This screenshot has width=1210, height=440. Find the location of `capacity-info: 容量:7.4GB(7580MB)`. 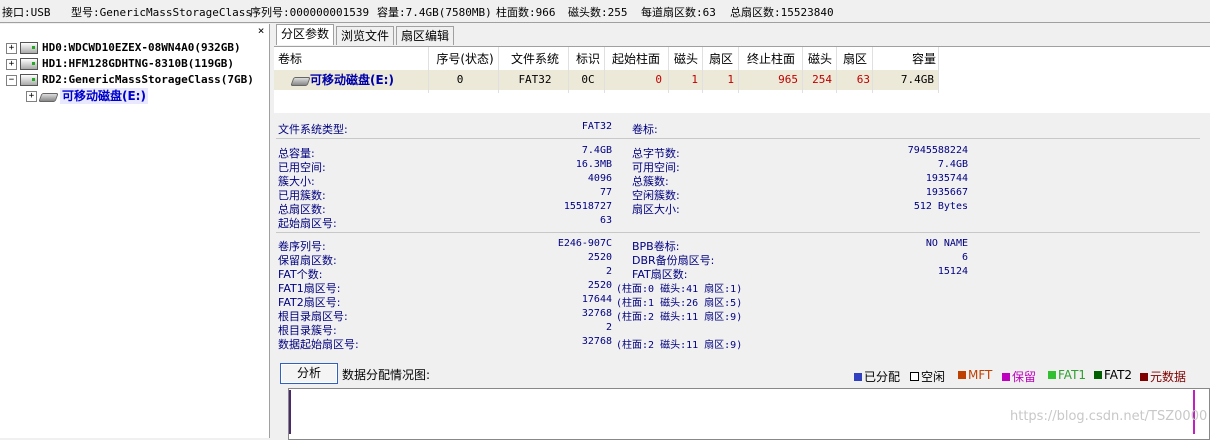

capacity-info: 容量:7.4GB(7580MB) is located at coordinates (434, 12).